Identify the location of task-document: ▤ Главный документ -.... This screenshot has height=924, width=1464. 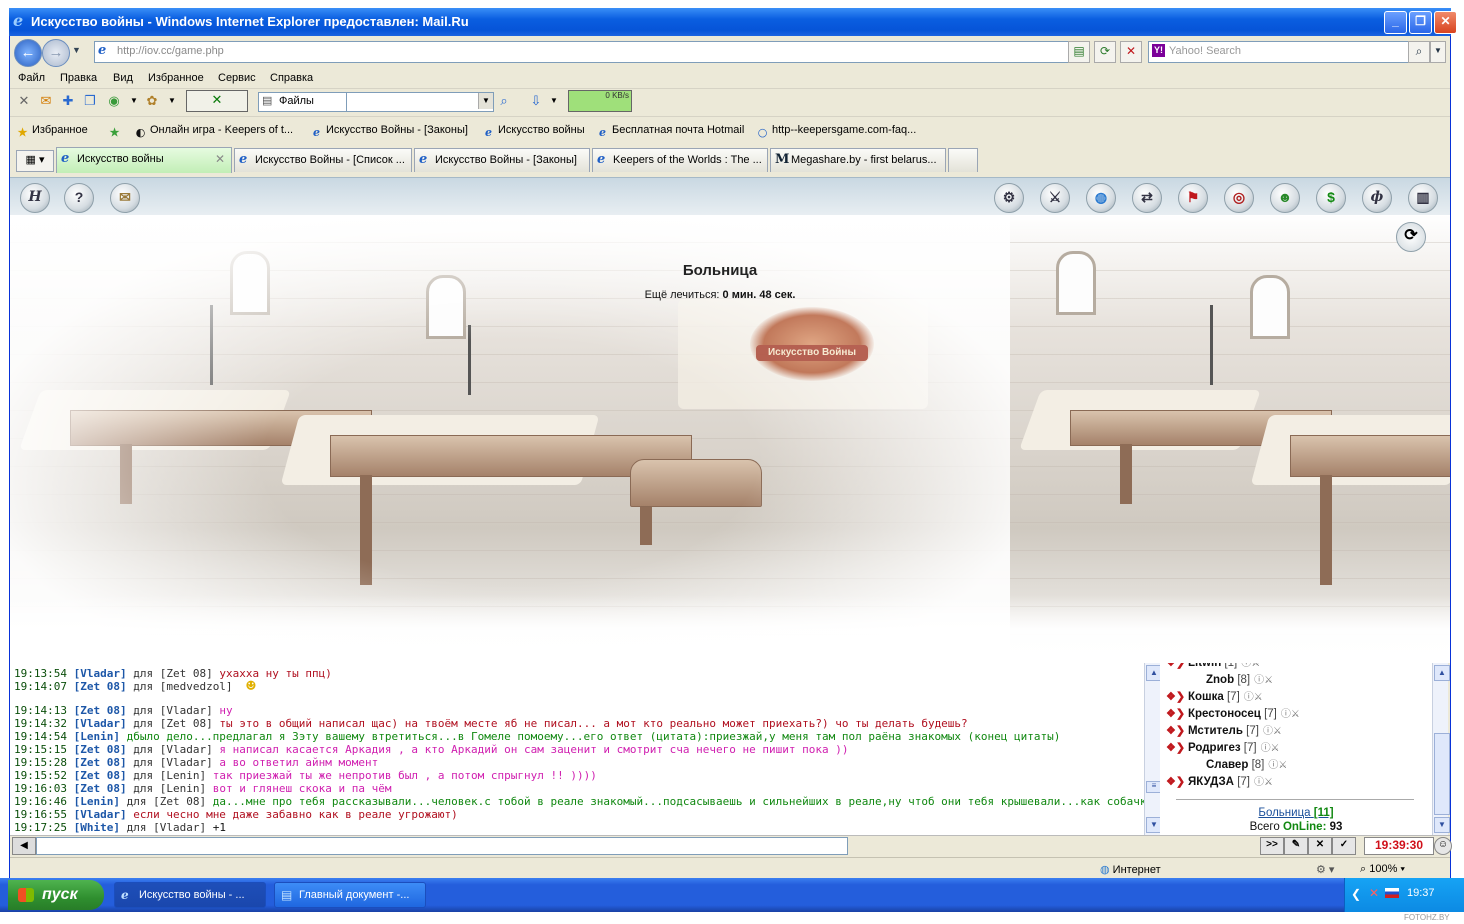
(350, 895).